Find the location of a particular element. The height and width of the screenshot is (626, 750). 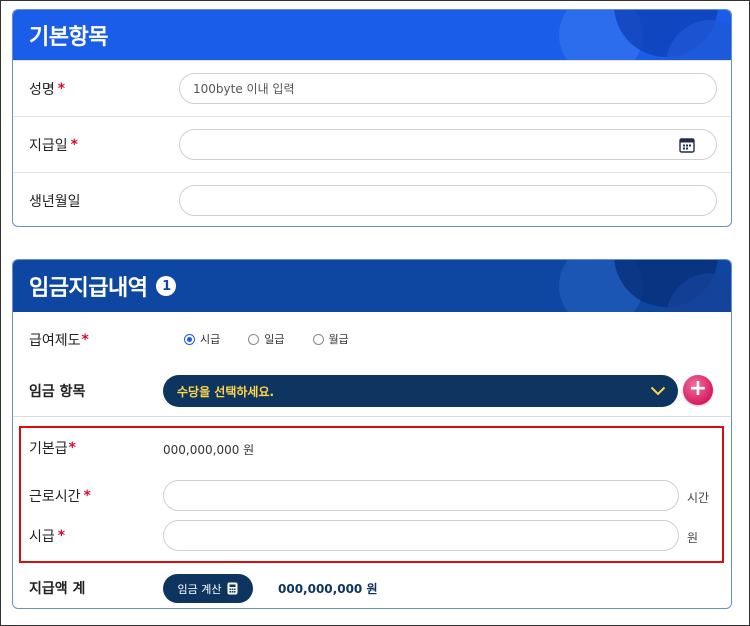

name-input is located at coordinates (448, 88).